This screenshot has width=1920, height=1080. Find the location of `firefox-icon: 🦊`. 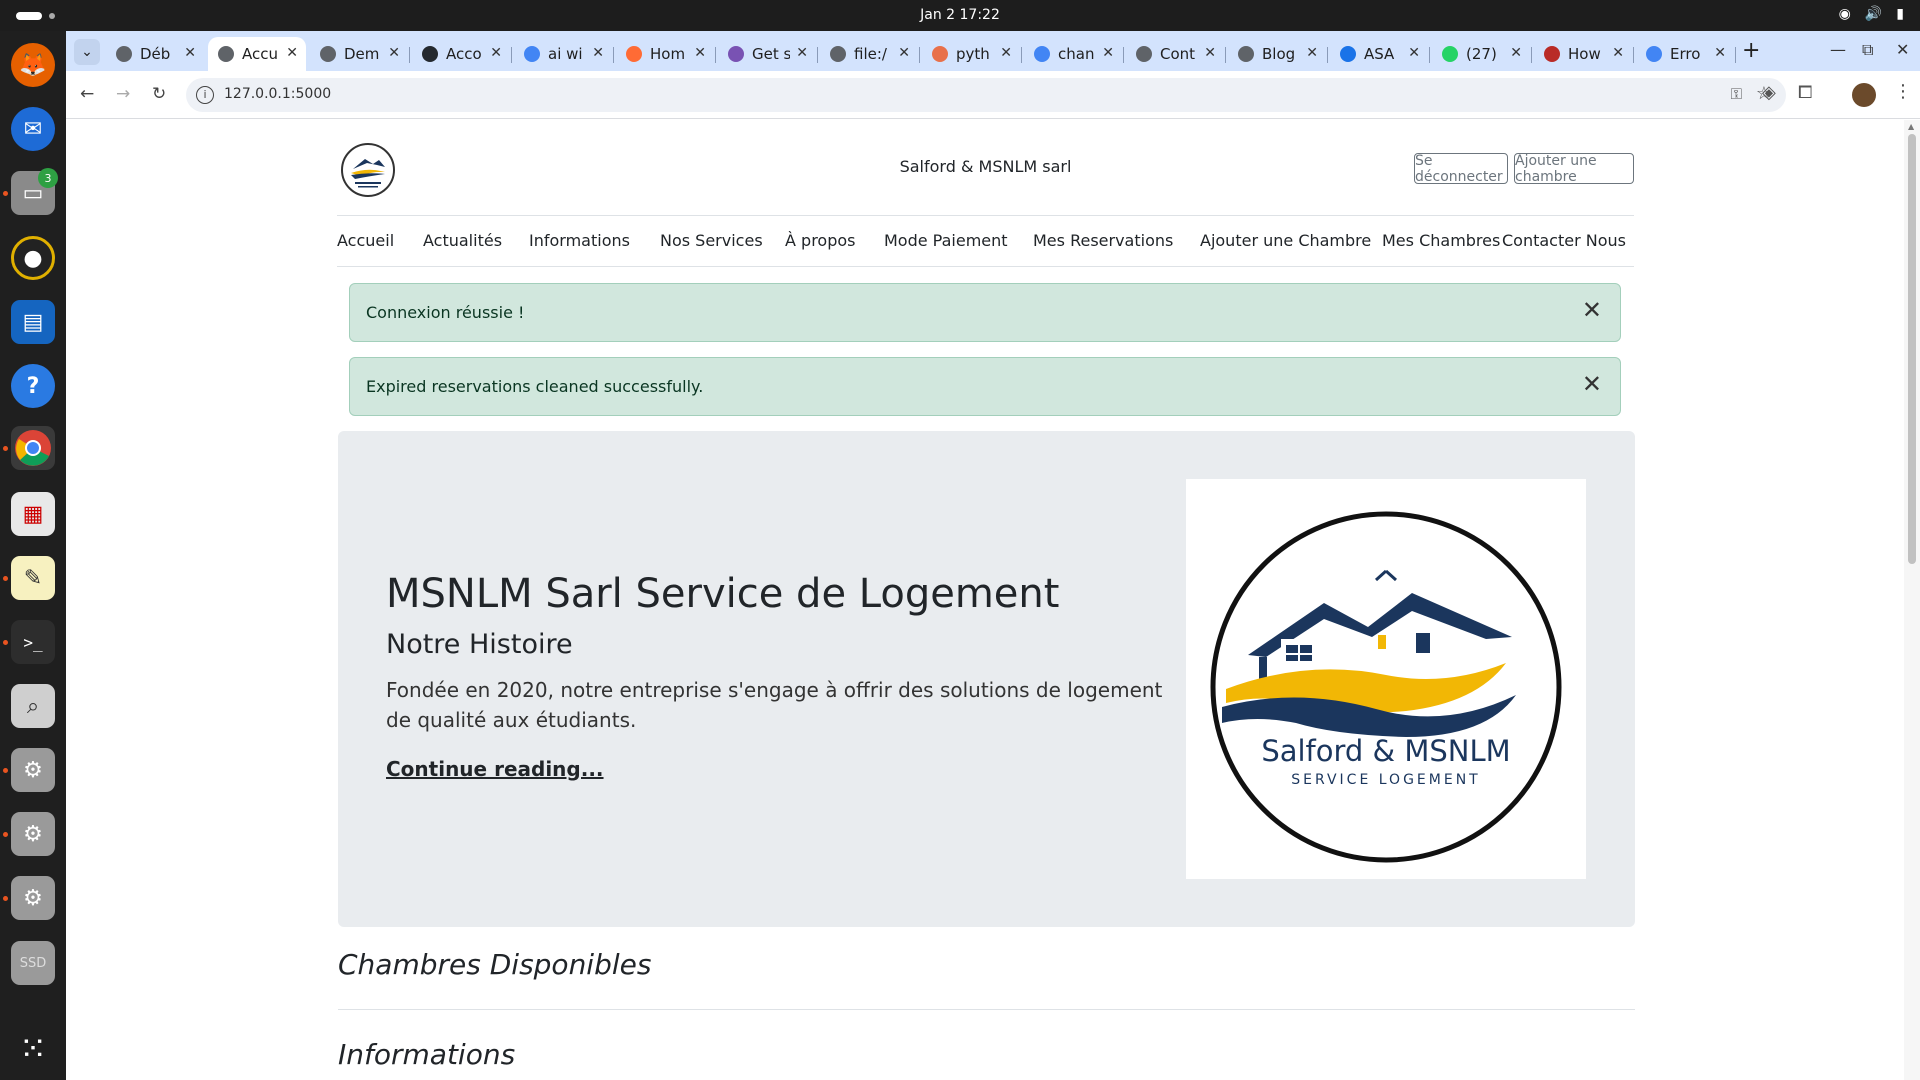

firefox-icon: 🦊 is located at coordinates (33, 65).